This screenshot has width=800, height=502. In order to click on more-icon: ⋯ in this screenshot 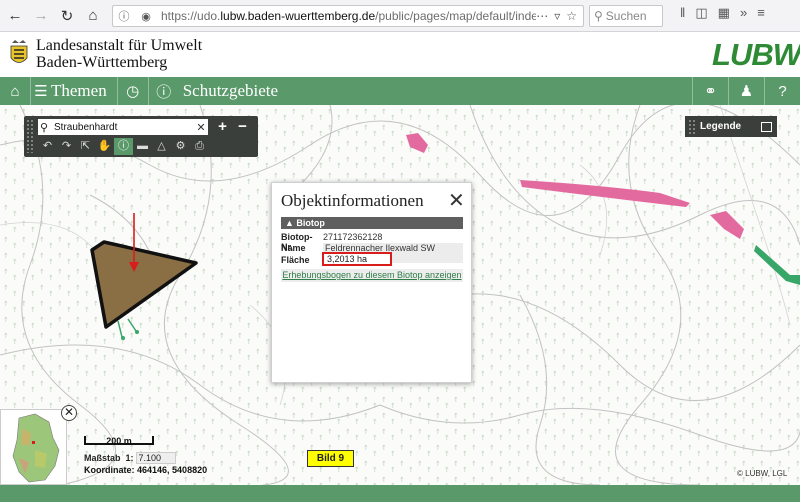, I will do `click(542, 16)`.